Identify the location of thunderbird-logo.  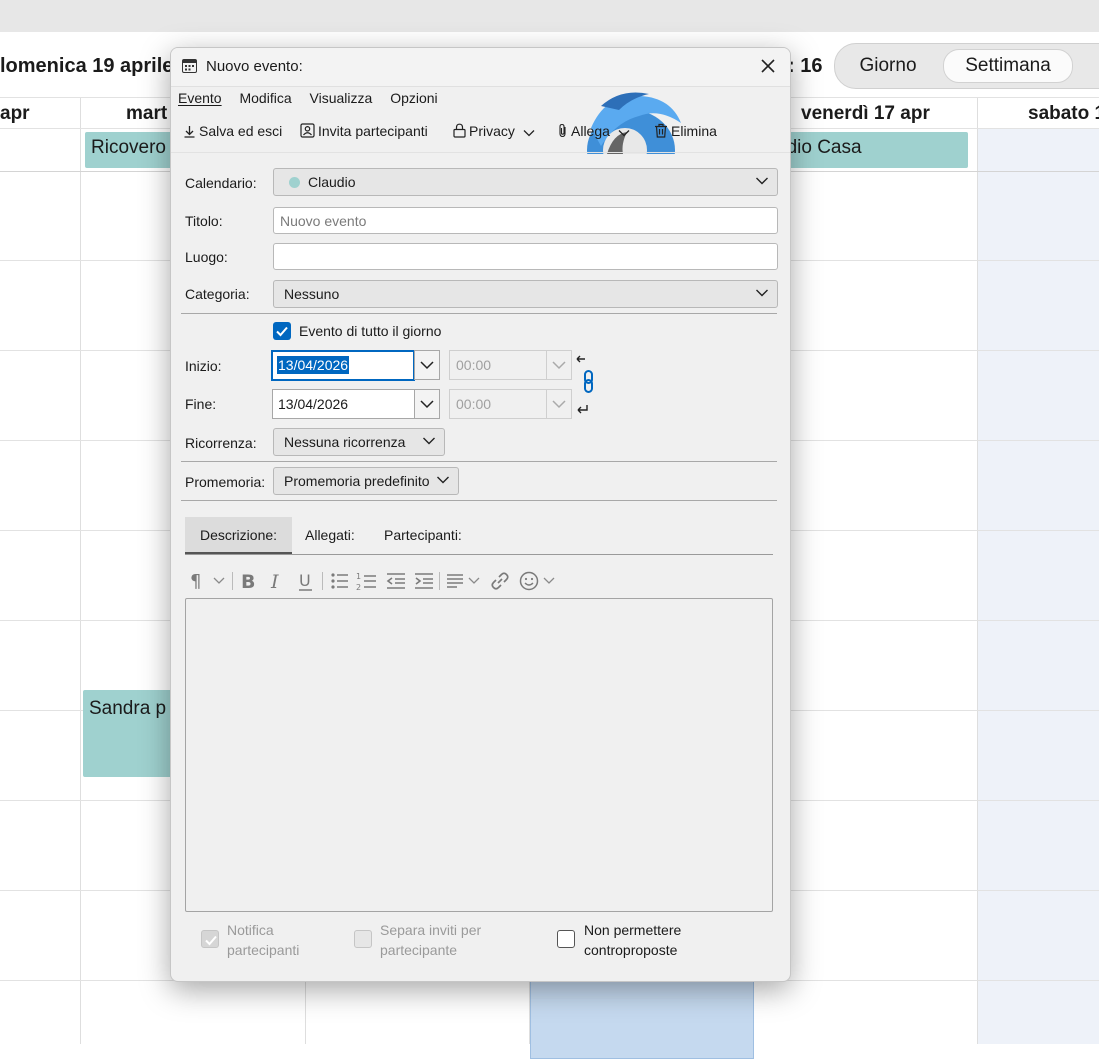
(634, 123).